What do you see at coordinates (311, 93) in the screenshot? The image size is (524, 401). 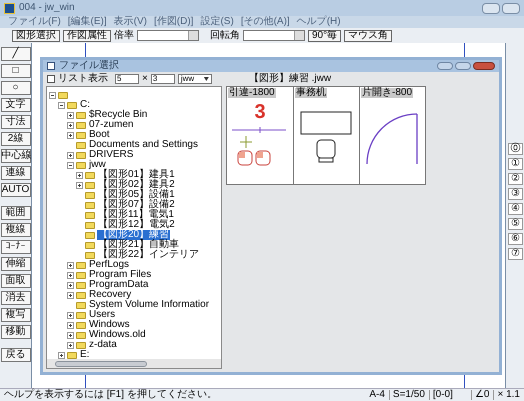 I see `thumbnail-label: 事務机` at bounding box center [311, 93].